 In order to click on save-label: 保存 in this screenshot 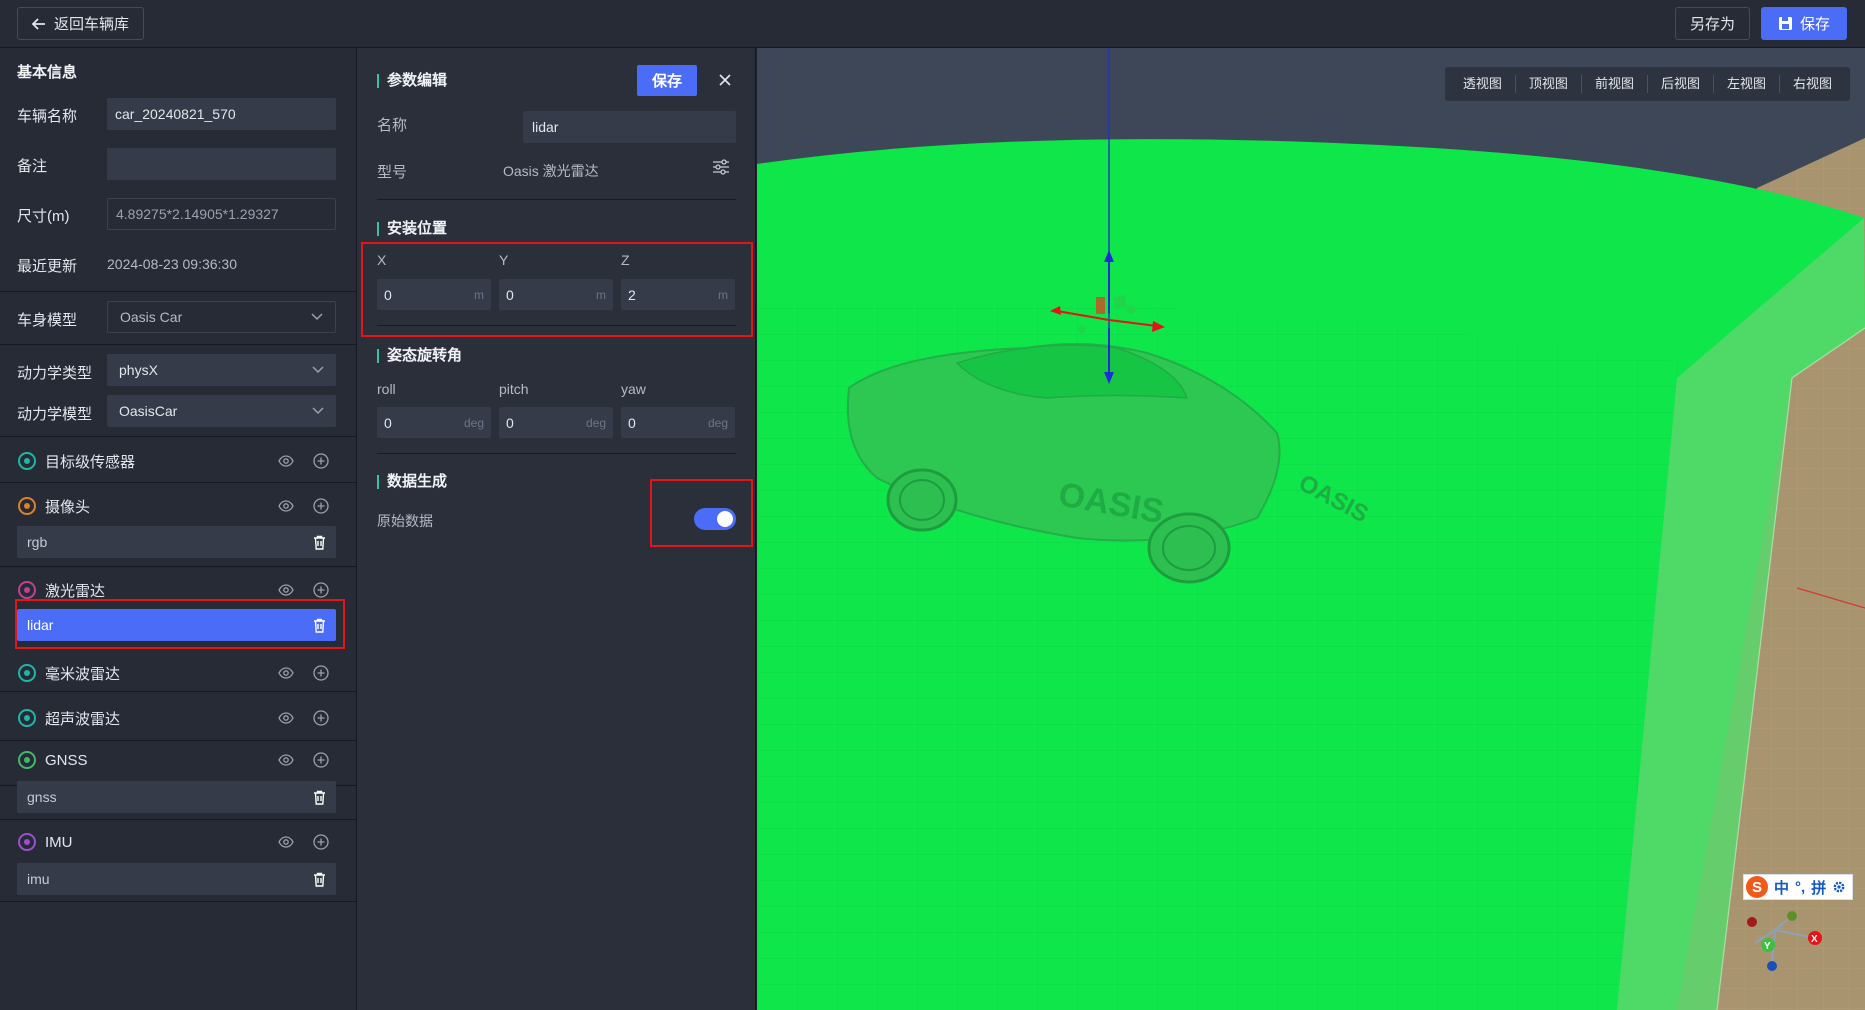, I will do `click(1814, 24)`.